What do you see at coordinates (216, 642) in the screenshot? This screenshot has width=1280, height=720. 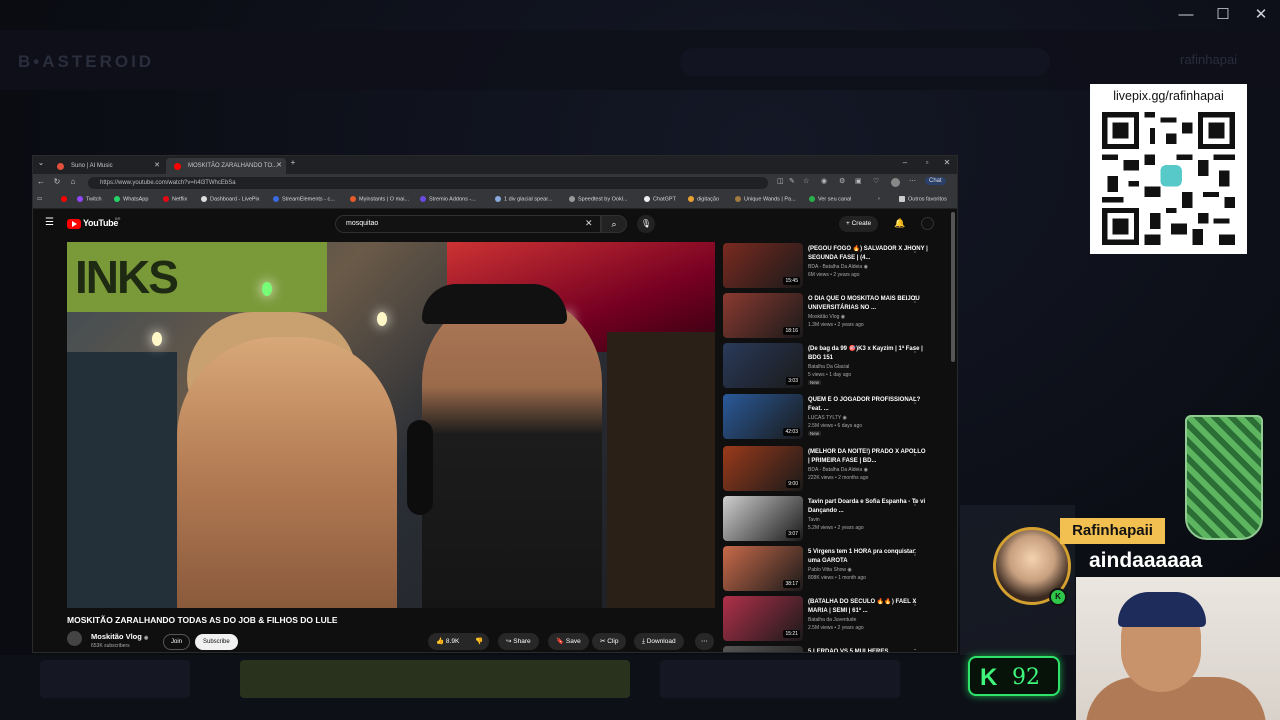 I see `subscribe-button: Subscribe` at bounding box center [216, 642].